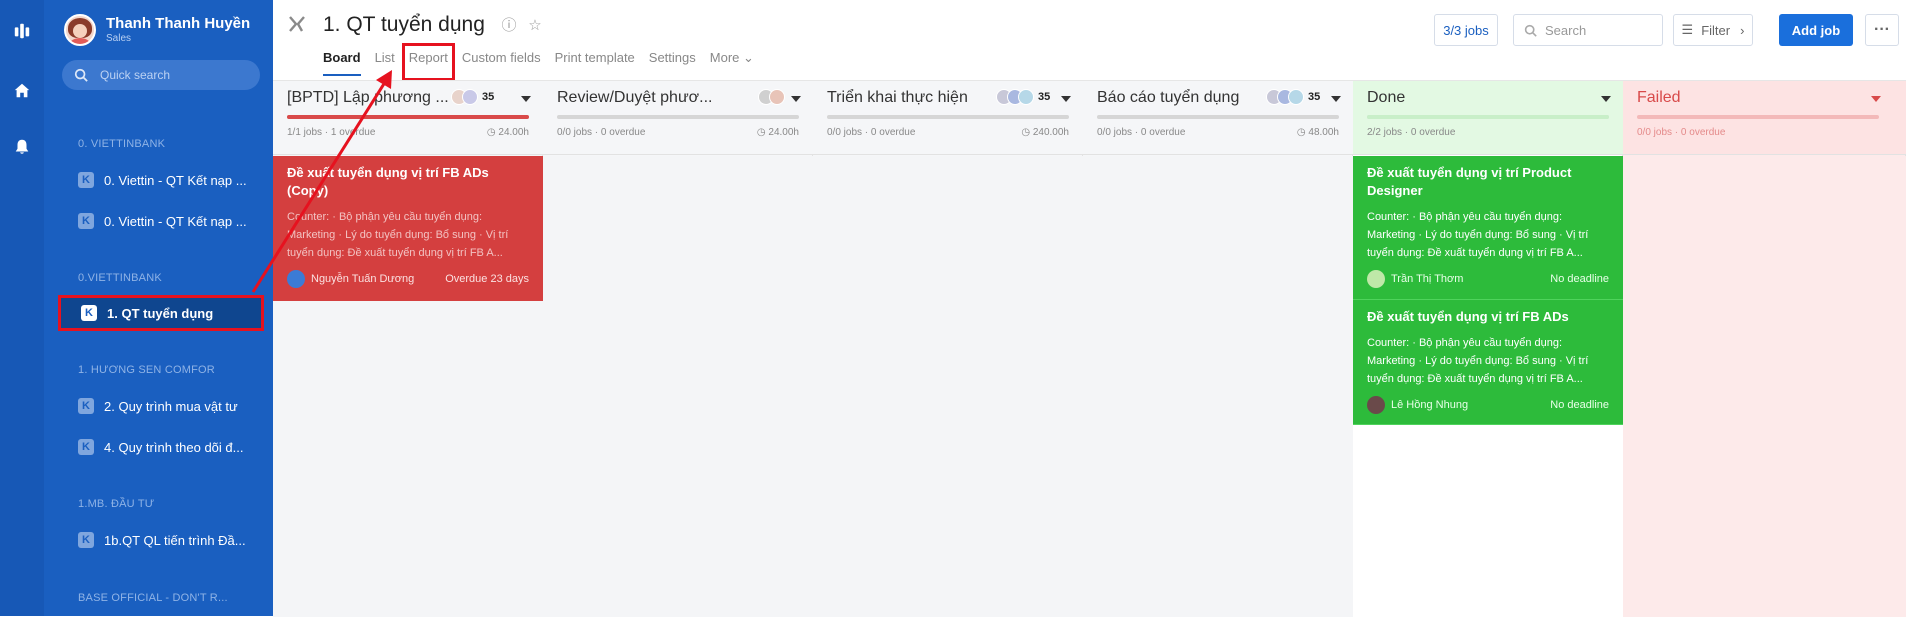 Image resolution: width=1906 pixels, height=617 pixels. Describe the element at coordinates (1488, 118) in the screenshot. I see `column-header: Done 2/2 jobs · 0 overdue` at that location.